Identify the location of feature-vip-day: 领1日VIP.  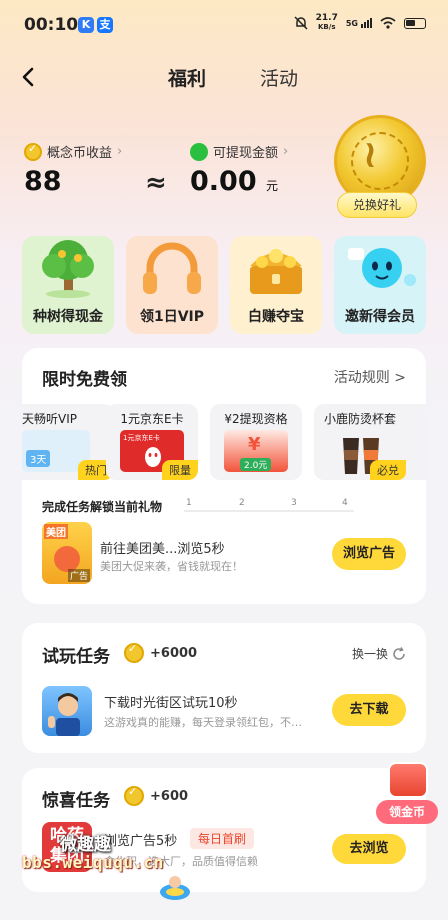
(172, 285).